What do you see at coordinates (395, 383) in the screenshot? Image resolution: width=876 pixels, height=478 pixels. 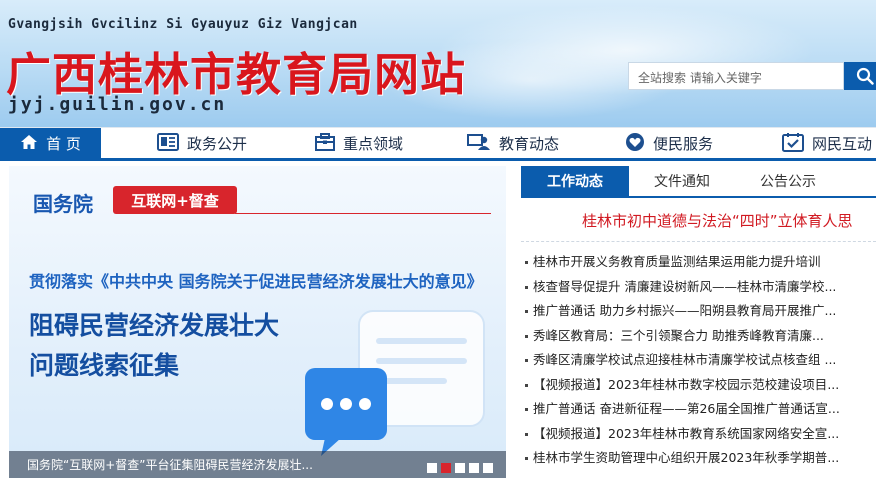 I see `chat-bubble-icon` at bounding box center [395, 383].